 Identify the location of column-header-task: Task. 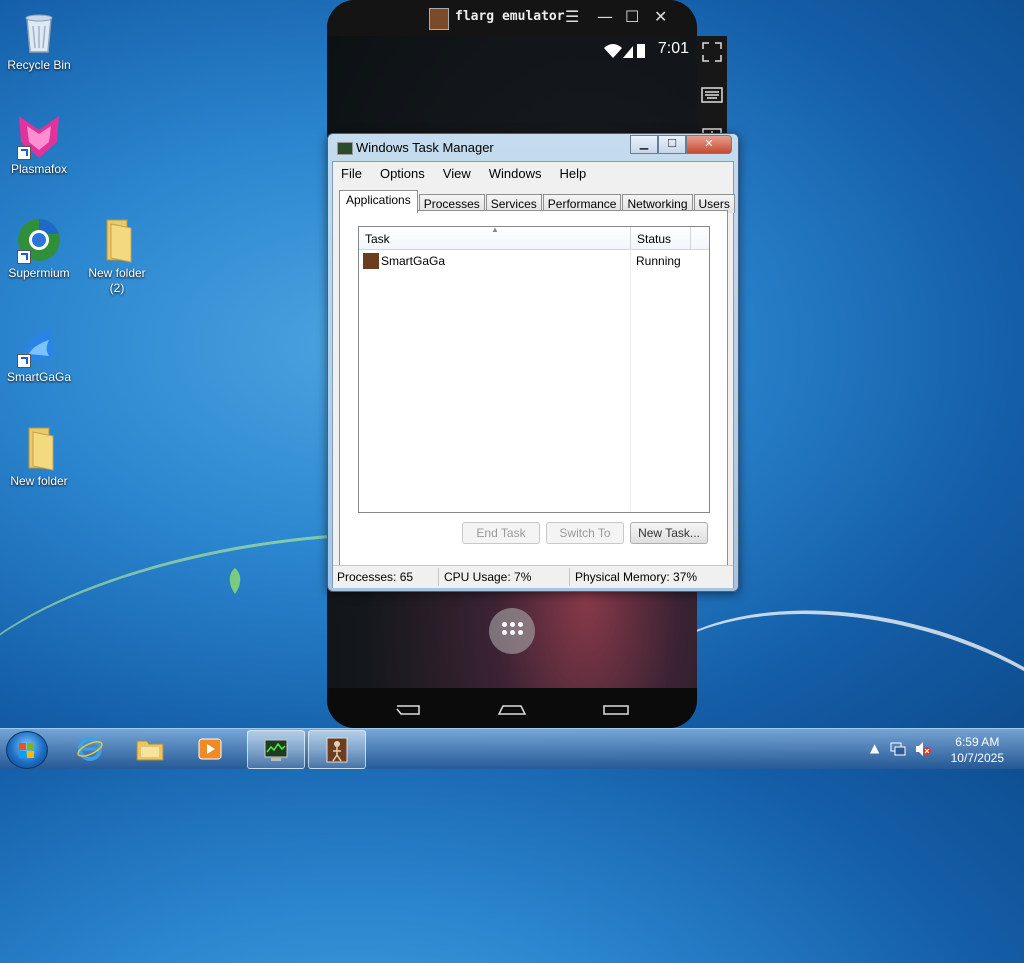
(377, 239).